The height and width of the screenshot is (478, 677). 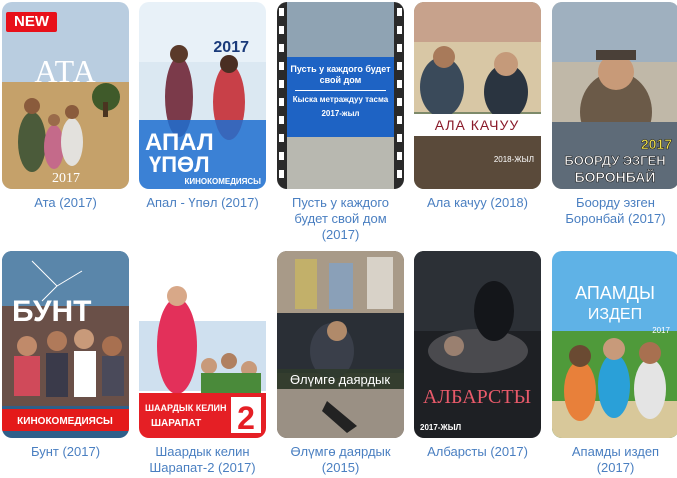 I want to click on poster-title-text: Өлүмгө даярдык, so click(x=340, y=379).